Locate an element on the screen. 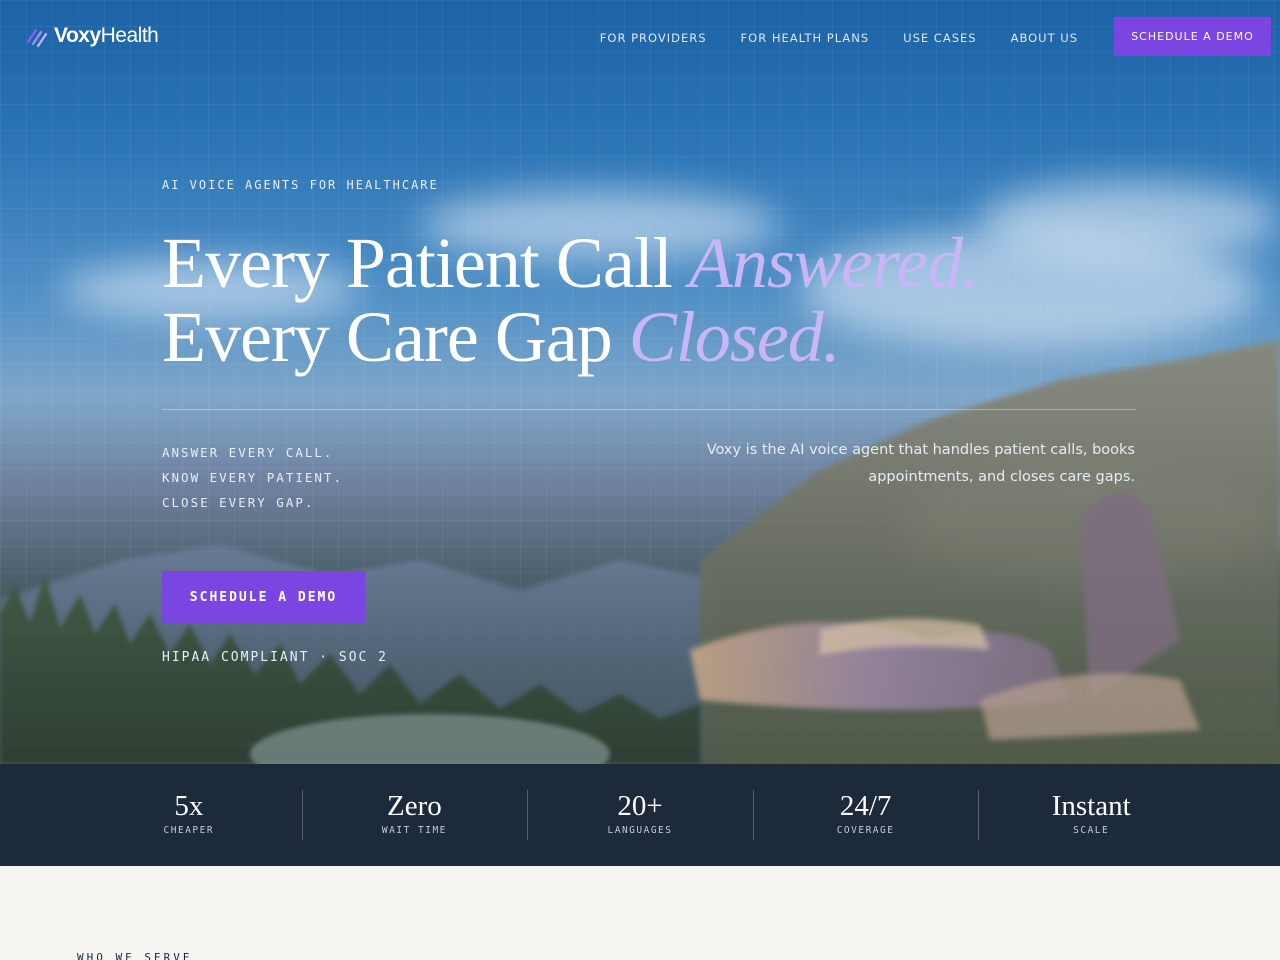  brand-name: VoxyHealth is located at coordinates (106, 35).